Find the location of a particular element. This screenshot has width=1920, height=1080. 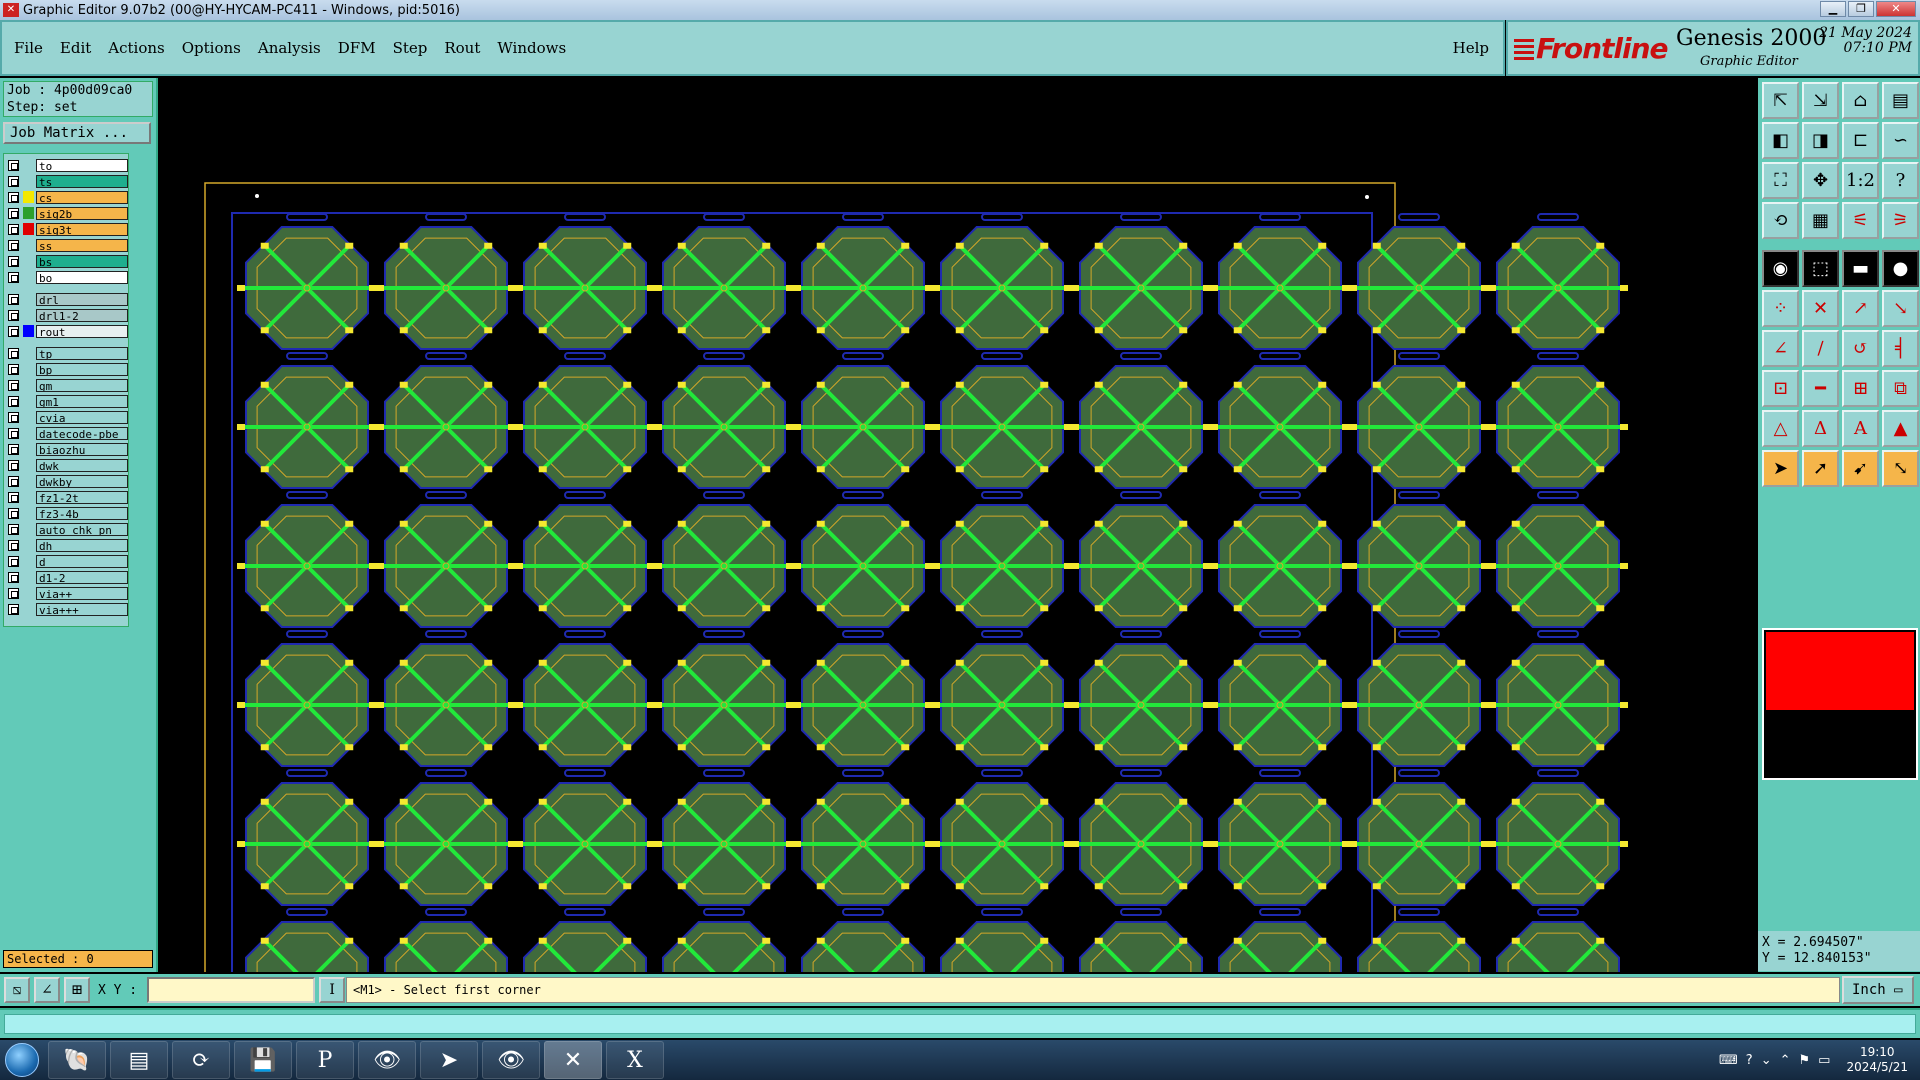

network-icon: ▭ is located at coordinates (1824, 1060).